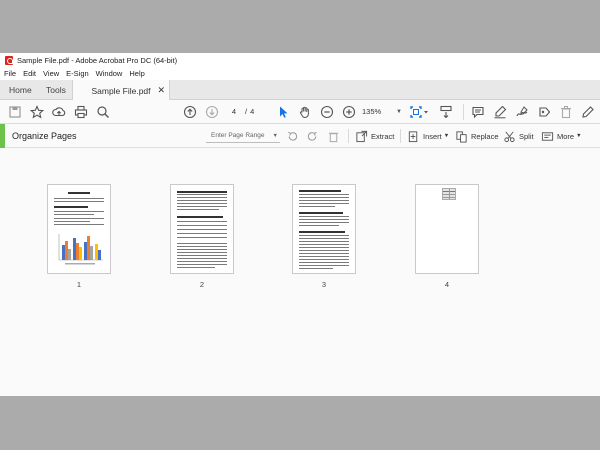  What do you see at coordinates (20, 90) in the screenshot?
I see `tab-home: Home` at bounding box center [20, 90].